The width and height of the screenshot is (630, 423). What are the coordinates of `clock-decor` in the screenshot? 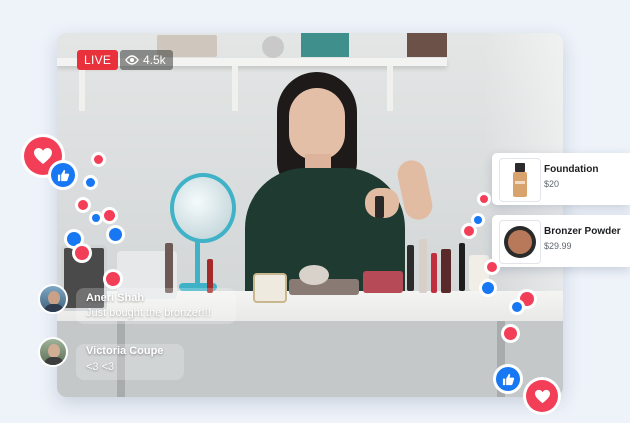 It's located at (273, 47).